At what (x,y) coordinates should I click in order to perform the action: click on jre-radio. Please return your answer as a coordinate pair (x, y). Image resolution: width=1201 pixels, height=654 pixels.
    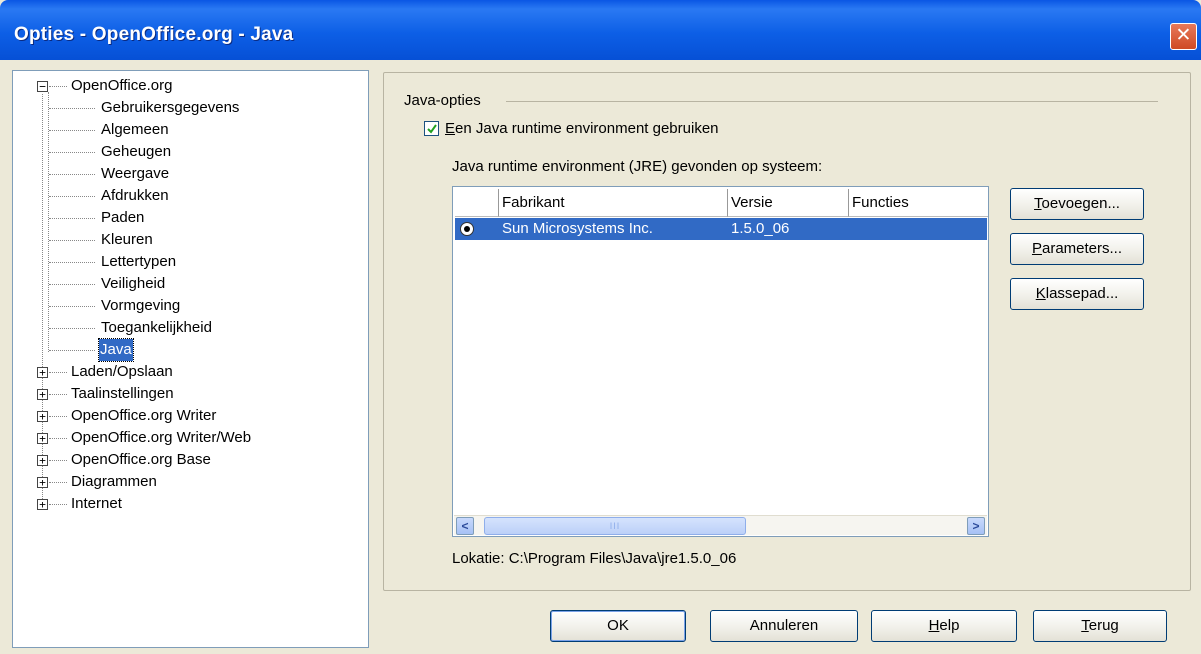
    Looking at the image, I should click on (467, 229).